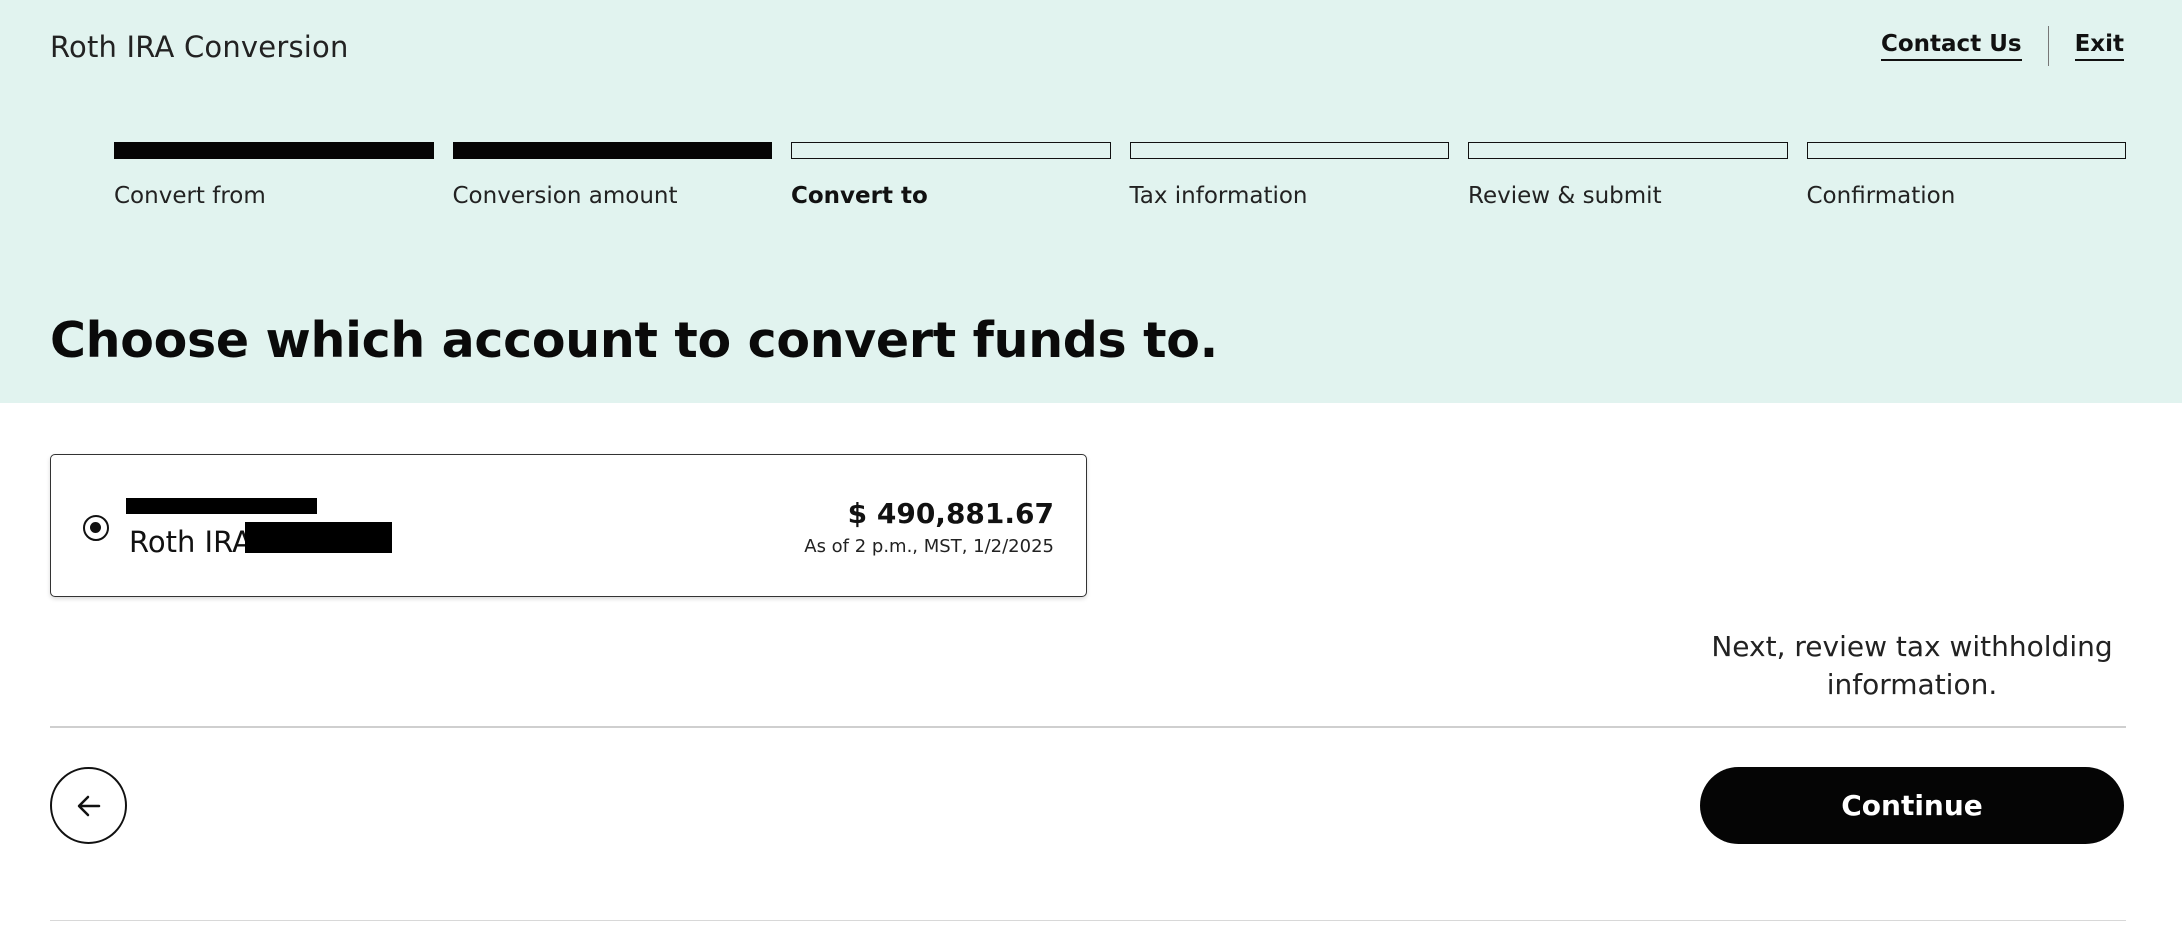 The height and width of the screenshot is (928, 2182). I want to click on bottom-divider, so click(1088, 920).